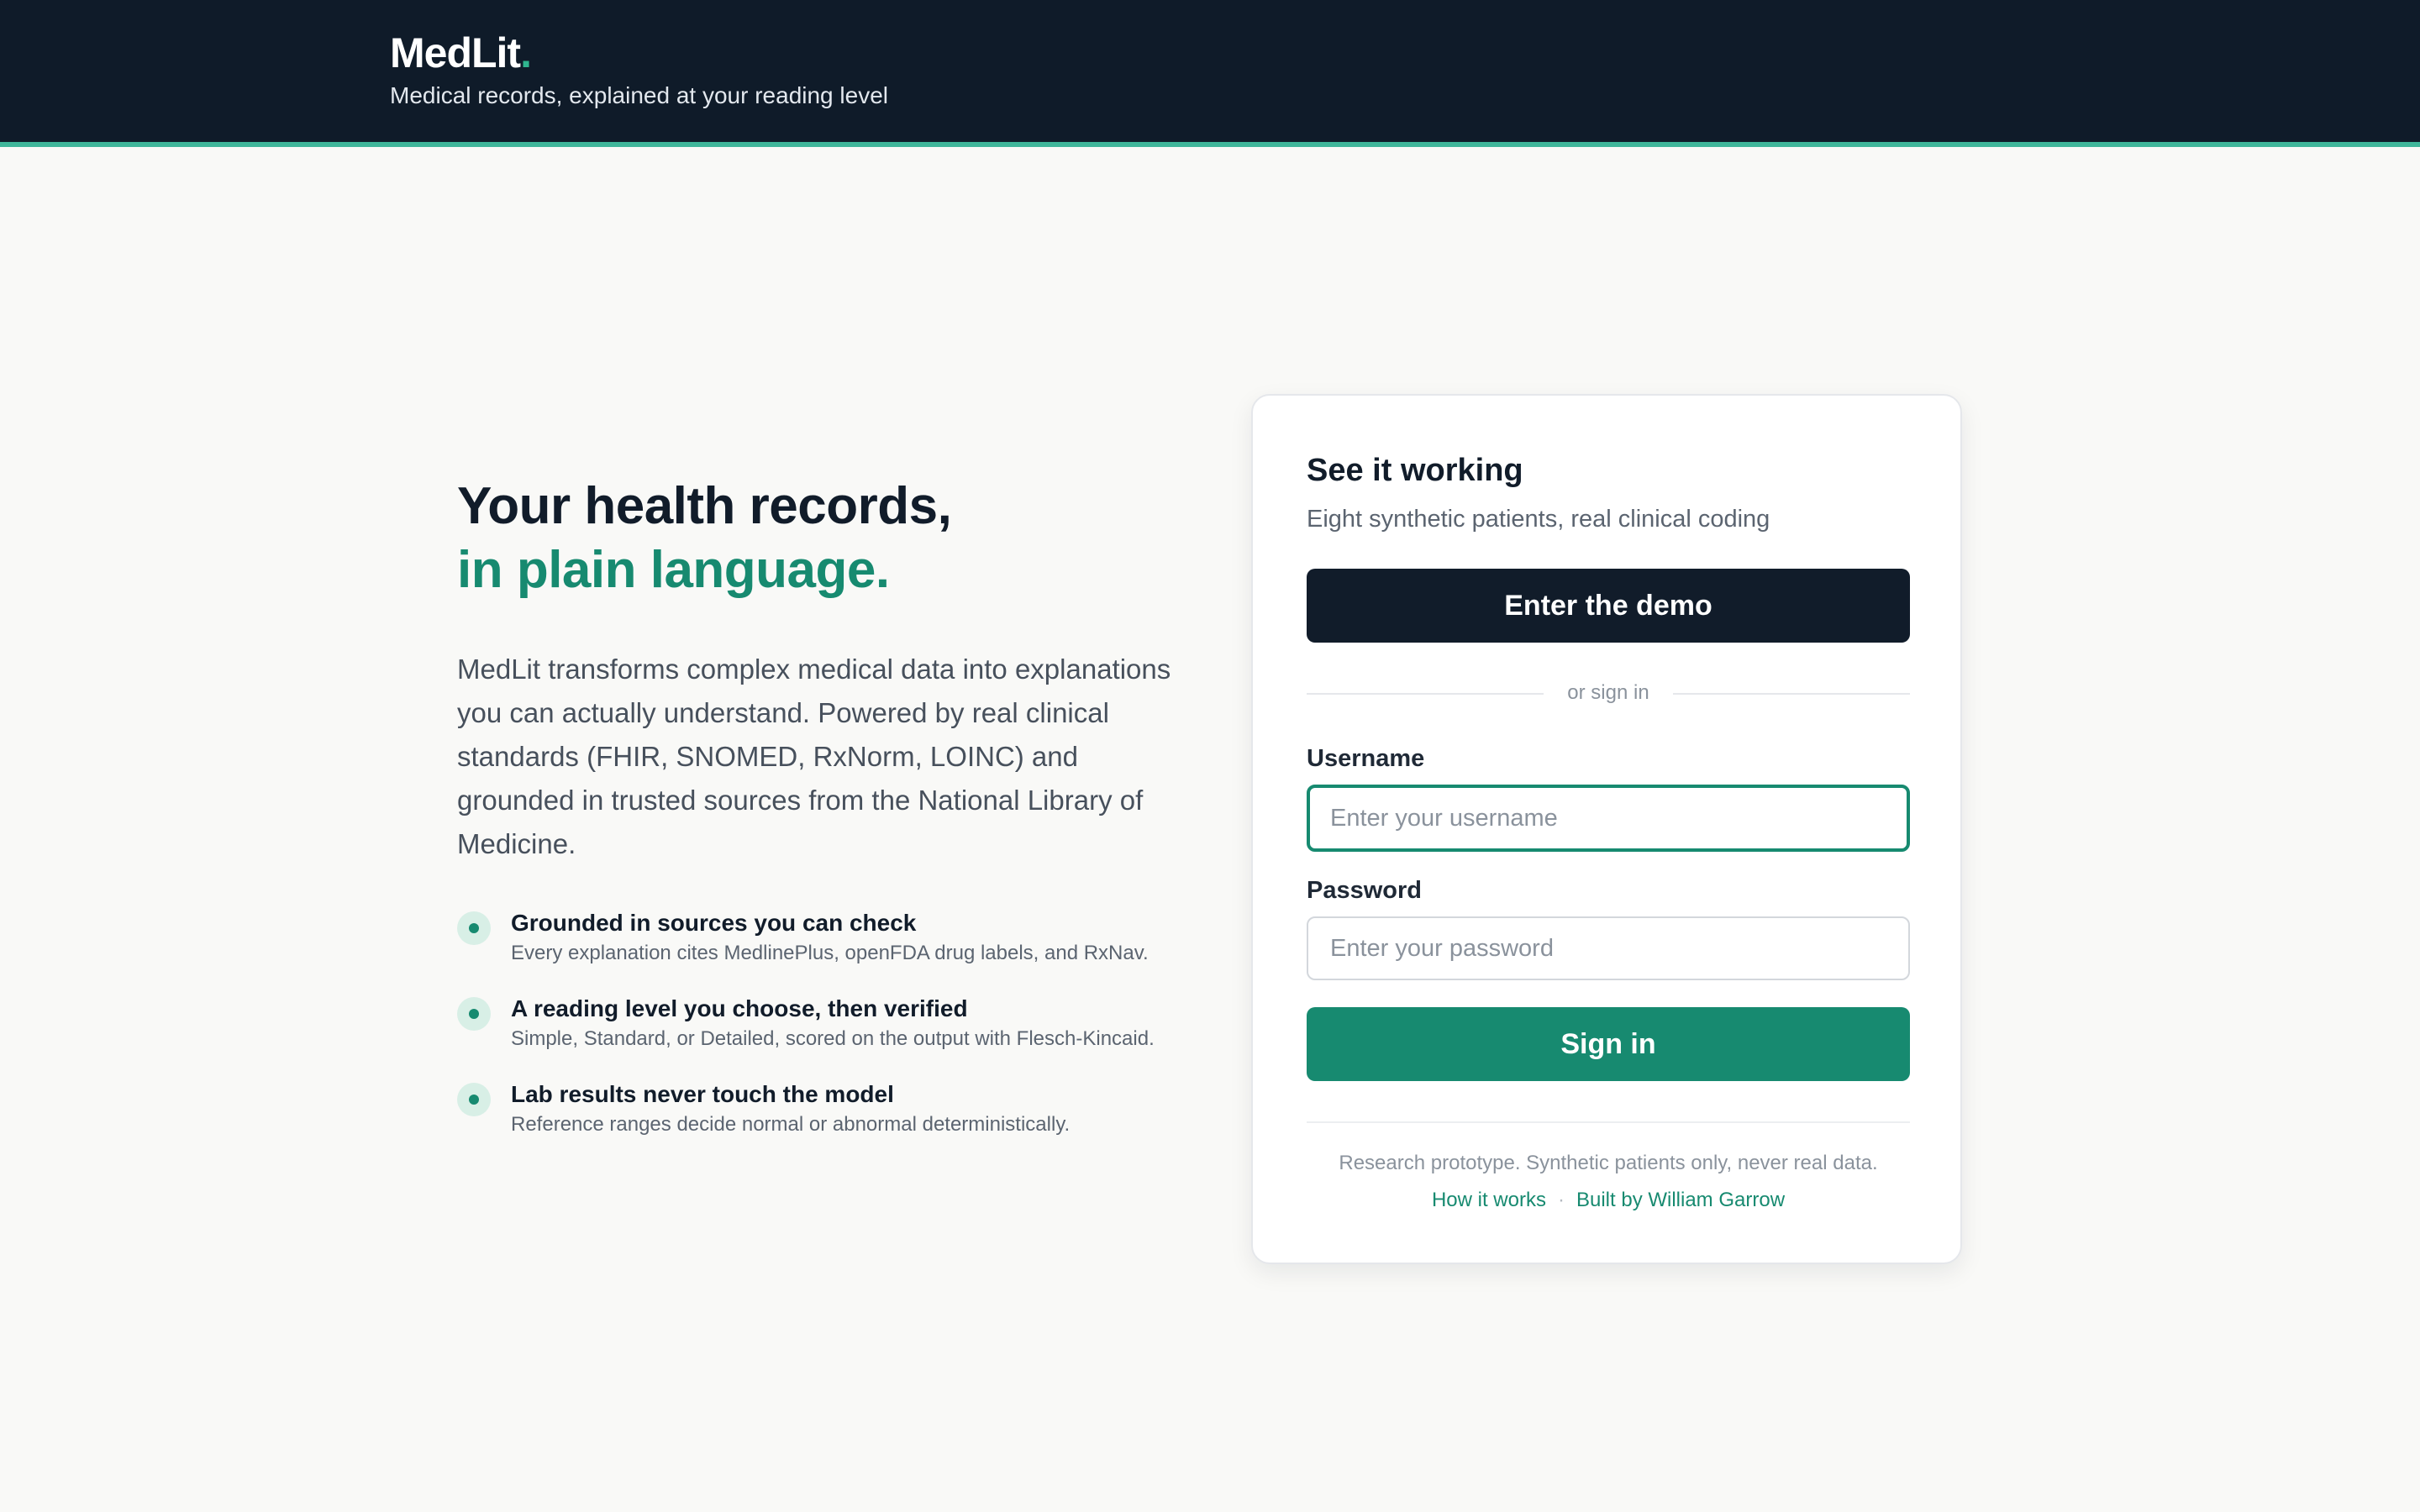 The height and width of the screenshot is (1512, 2420). What do you see at coordinates (1608, 818) in the screenshot?
I see `username-input` at bounding box center [1608, 818].